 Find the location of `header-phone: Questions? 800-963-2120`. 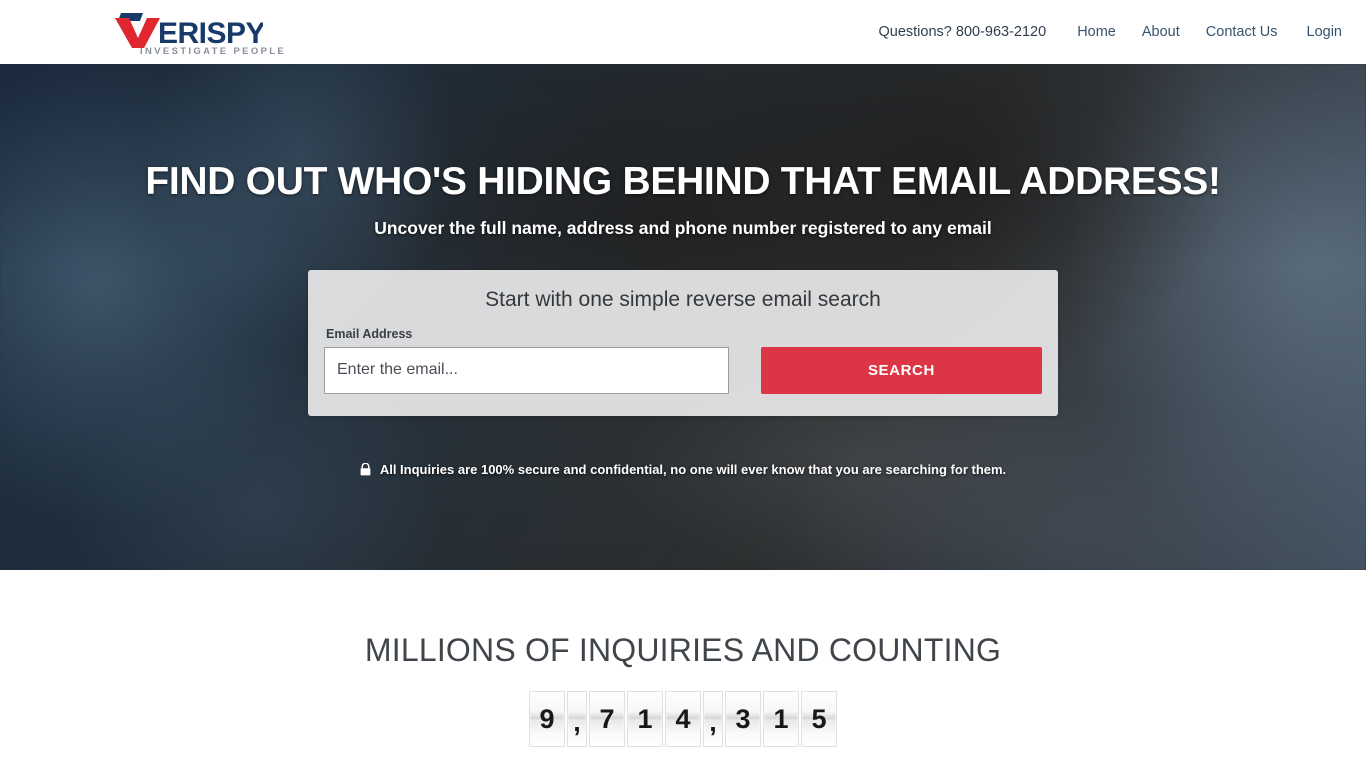

header-phone: Questions? 800-963-2120 is located at coordinates (962, 32).